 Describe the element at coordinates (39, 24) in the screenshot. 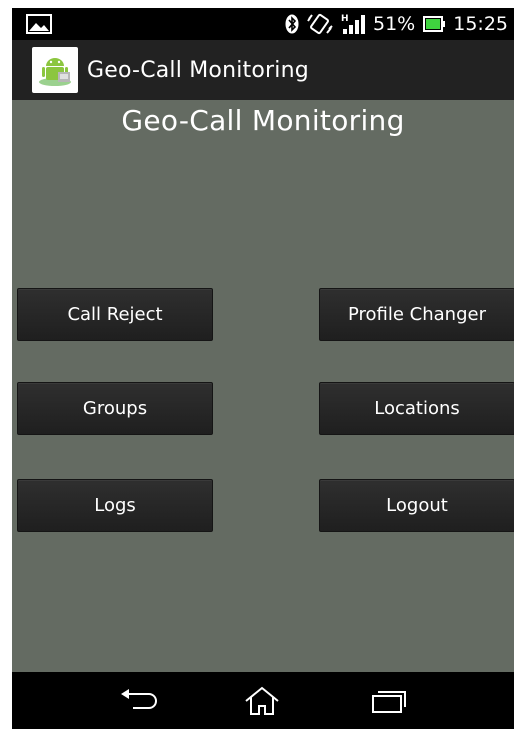

I see `picture-icon` at that location.